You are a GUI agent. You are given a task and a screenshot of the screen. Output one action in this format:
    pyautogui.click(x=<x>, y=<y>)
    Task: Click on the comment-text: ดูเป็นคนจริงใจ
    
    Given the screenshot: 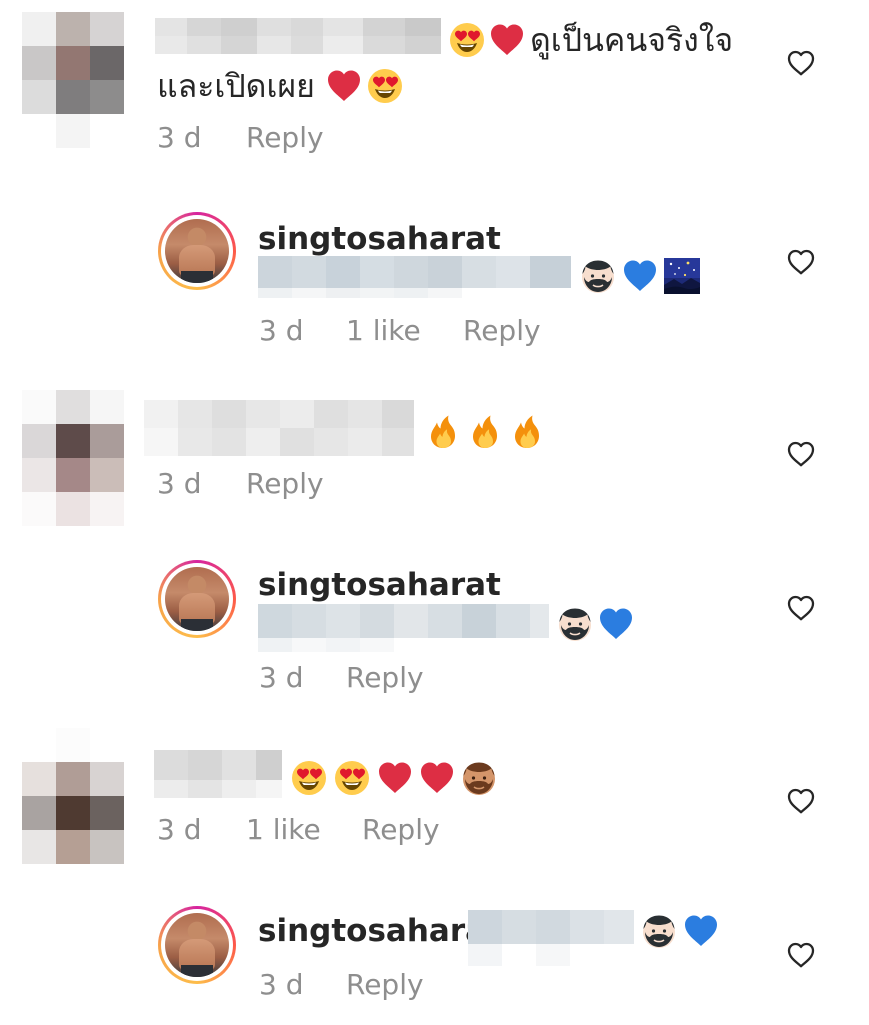 What is the action you would take?
    pyautogui.click(x=632, y=40)
    